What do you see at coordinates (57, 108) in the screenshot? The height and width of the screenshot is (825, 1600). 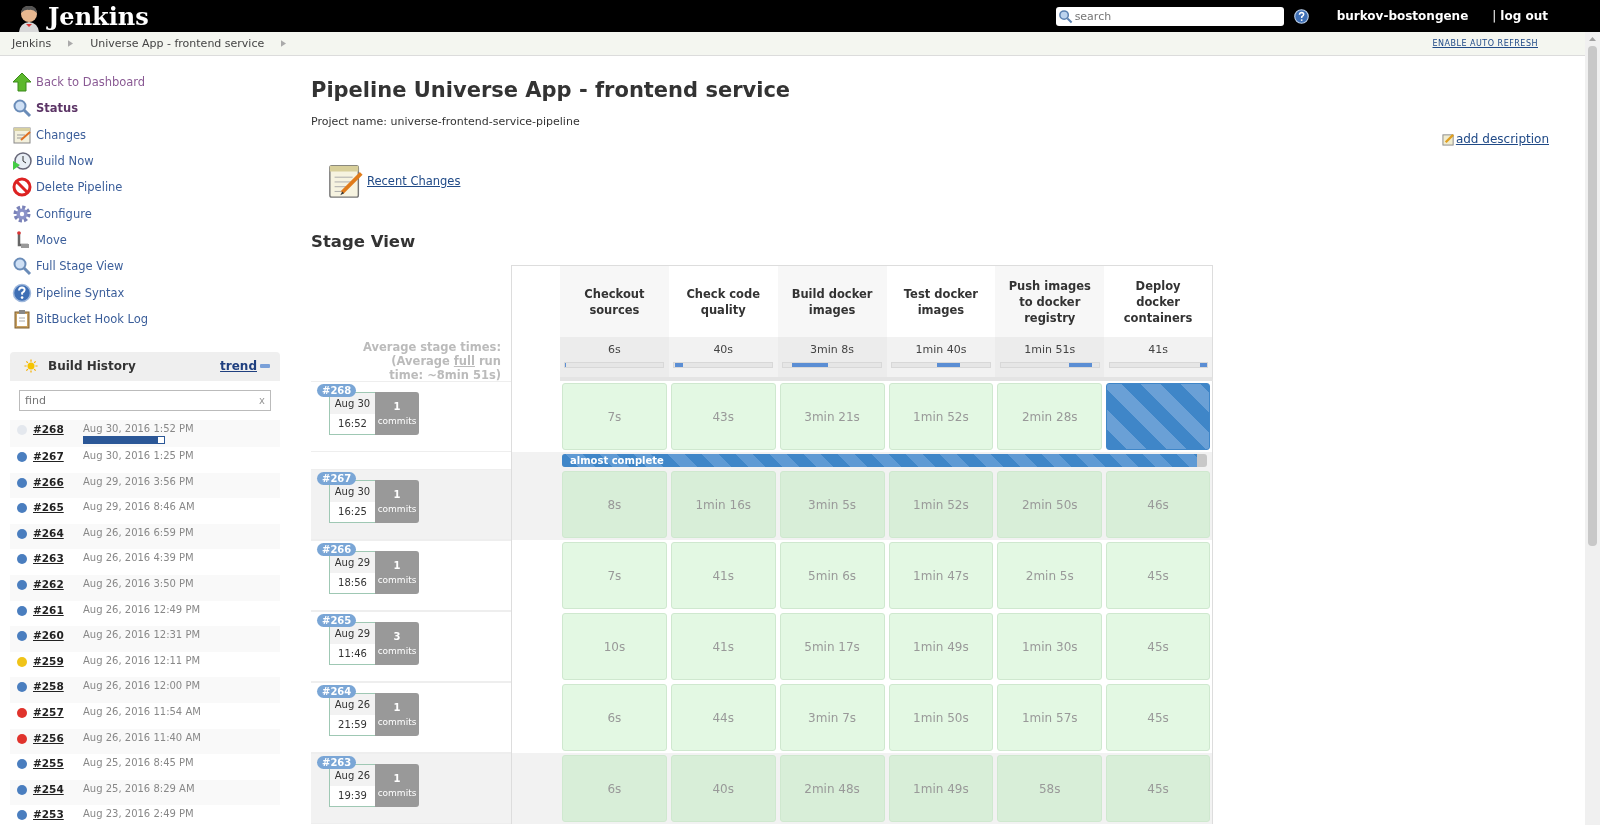 I see `sidebar-link: Status` at bounding box center [57, 108].